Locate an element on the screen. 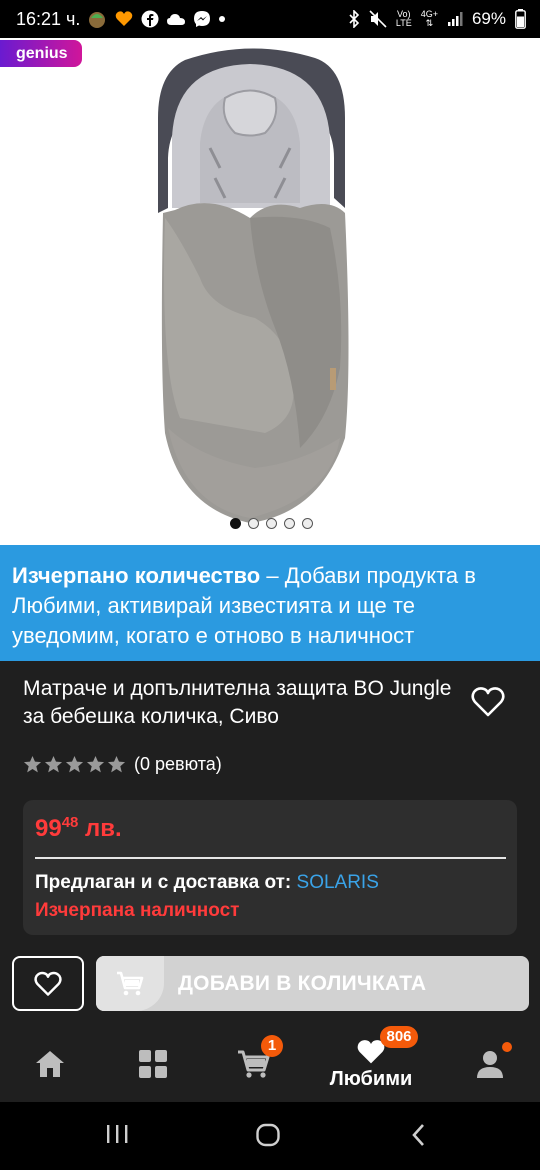 This screenshot has height=1170, width=540. dot-icon is located at coordinates (222, 19).